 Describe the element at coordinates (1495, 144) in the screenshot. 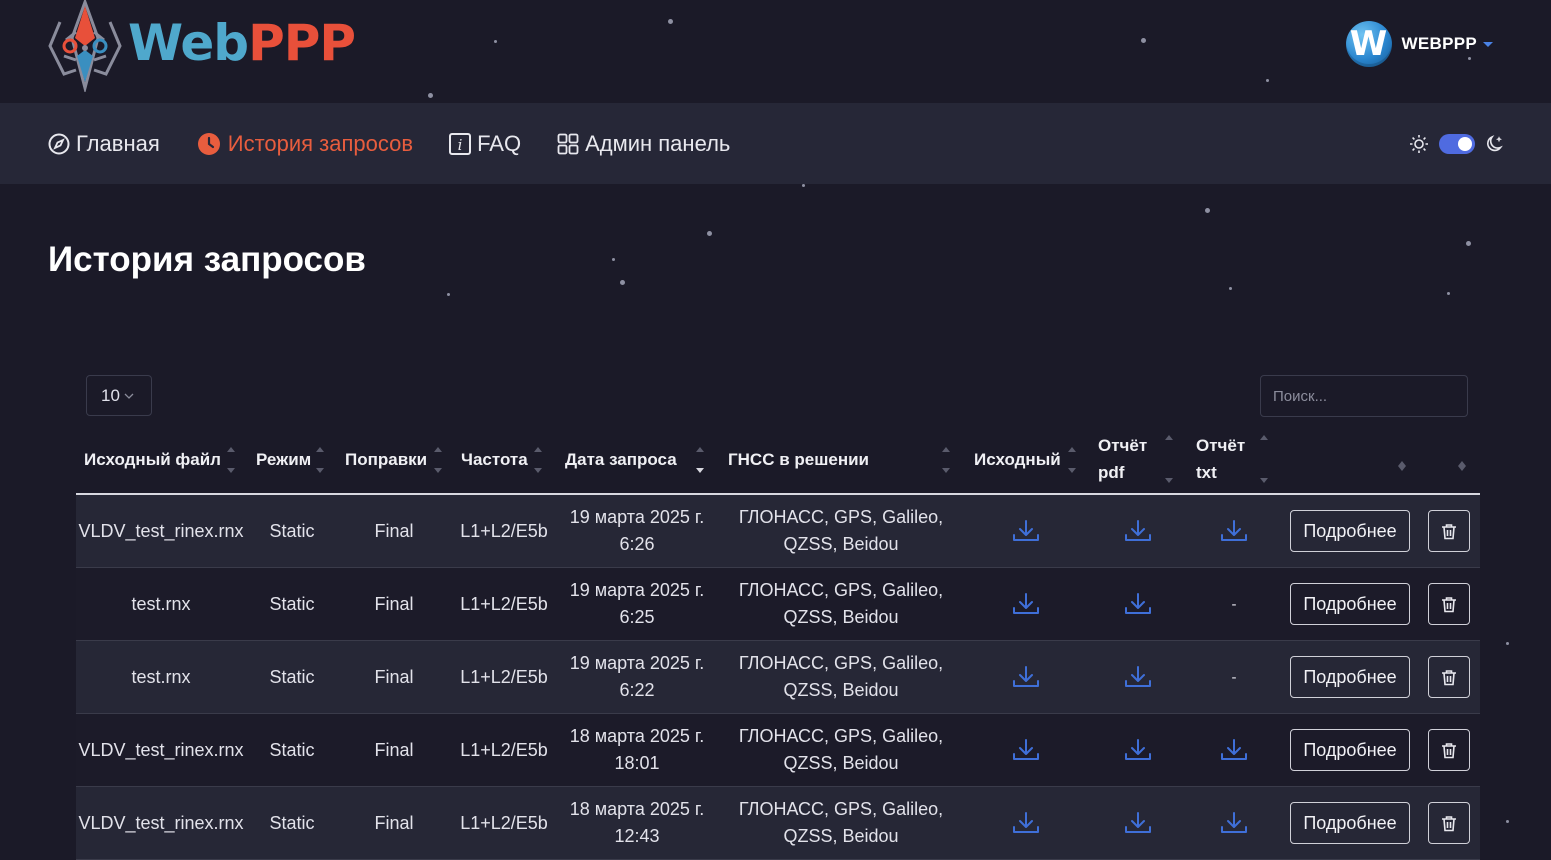

I see `moon-icon` at that location.